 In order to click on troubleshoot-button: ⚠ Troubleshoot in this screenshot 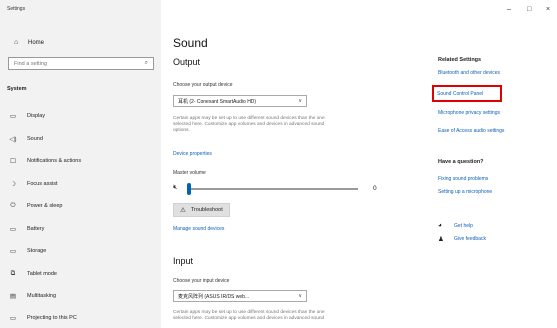, I will do `click(201, 210)`.